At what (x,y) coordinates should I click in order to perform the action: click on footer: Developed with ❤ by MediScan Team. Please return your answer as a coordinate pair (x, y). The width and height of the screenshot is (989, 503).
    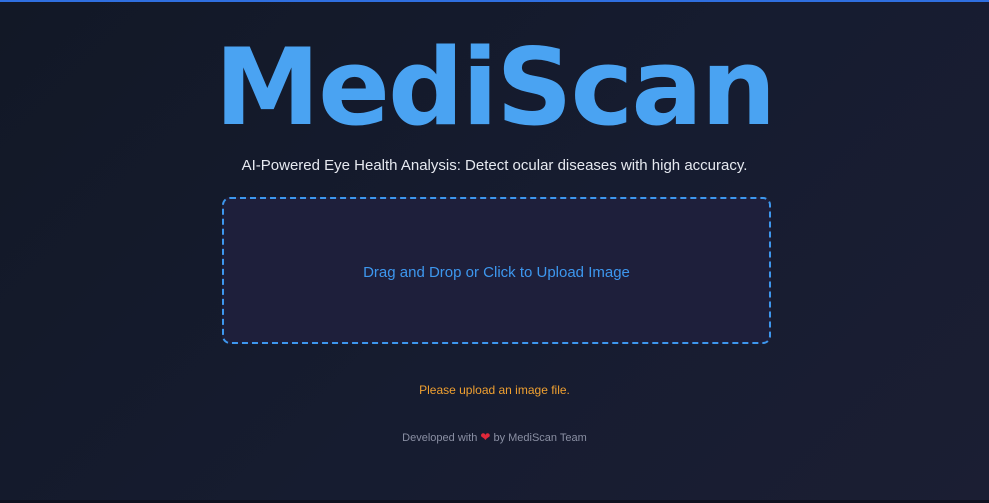
    Looking at the image, I should click on (494, 437).